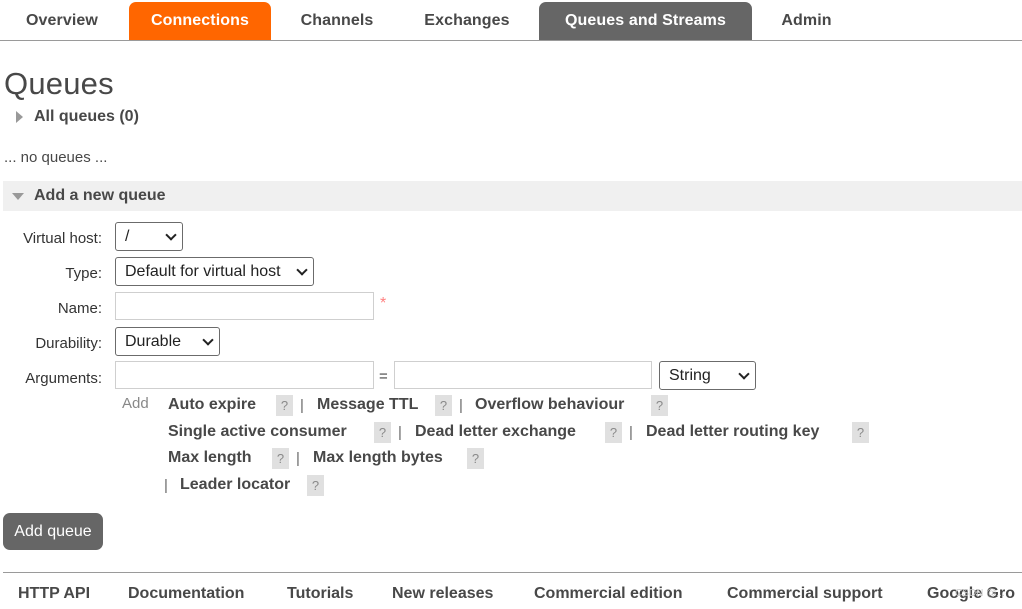 Image resolution: width=1022 pixels, height=609 pixels. I want to click on virtual-host-value: /, so click(127, 236).